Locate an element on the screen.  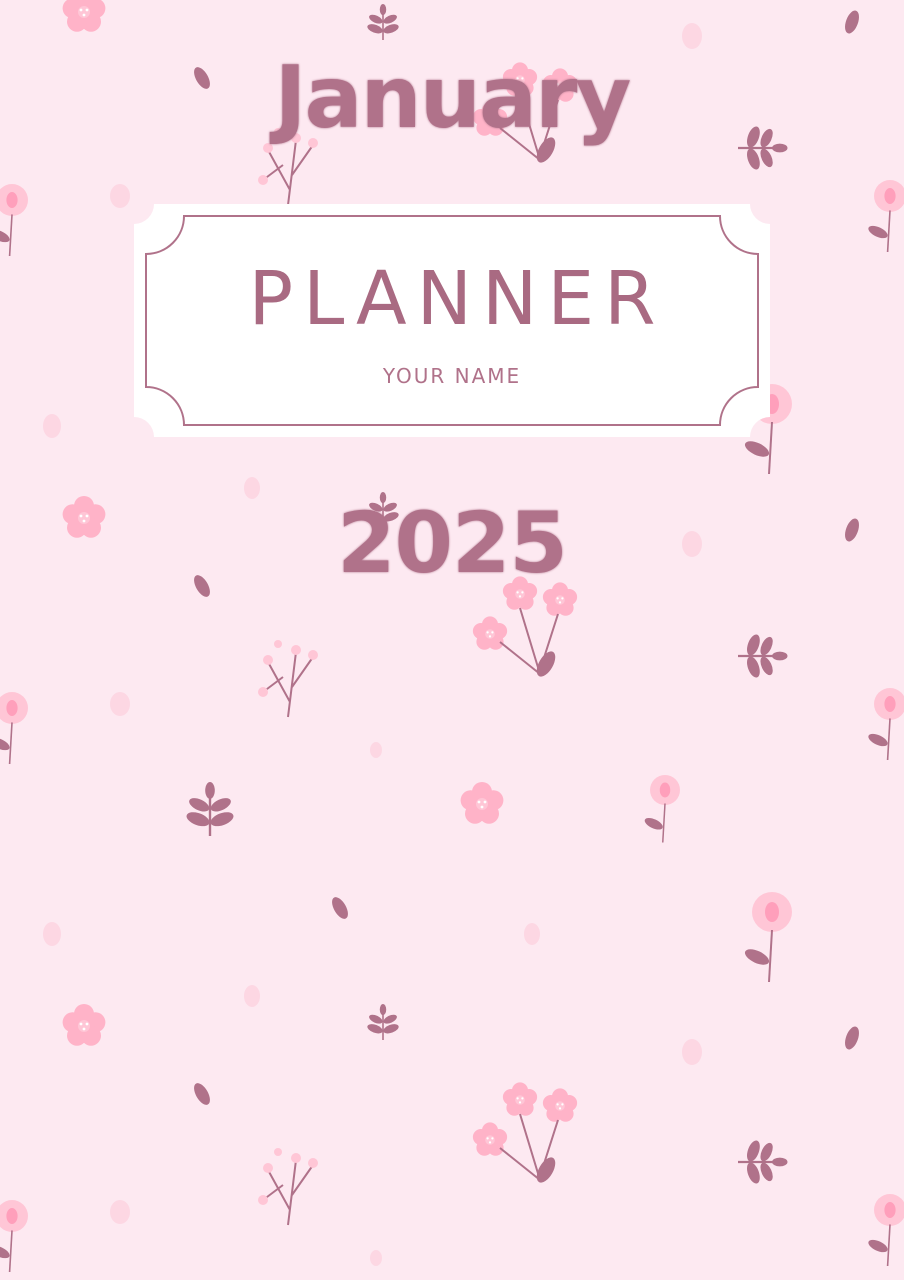
title-label-card: PLANNER YOUR NAME is located at coordinates (452, 320).